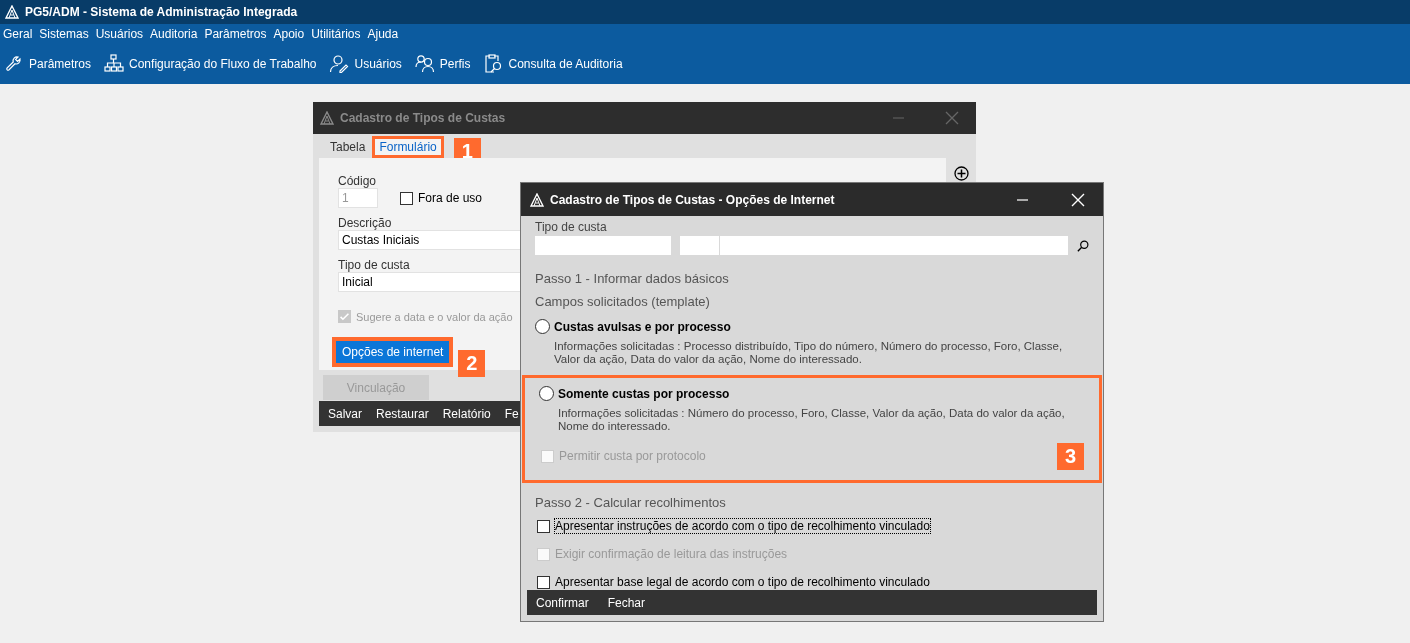 This screenshot has height=643, width=1410. Describe the element at coordinates (235, 34) in the screenshot. I see `menu-item: Parâmetros` at that location.